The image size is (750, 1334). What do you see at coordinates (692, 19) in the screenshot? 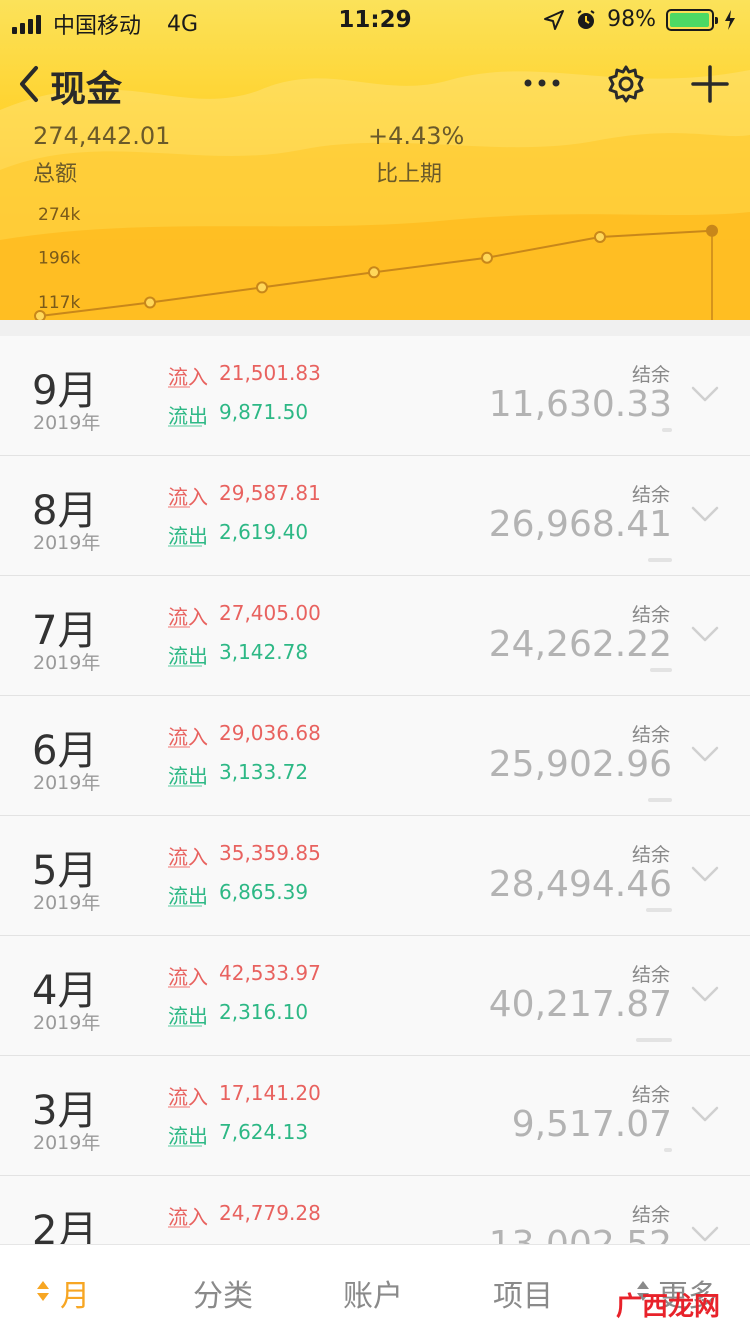
I see `battery-icon` at bounding box center [692, 19].